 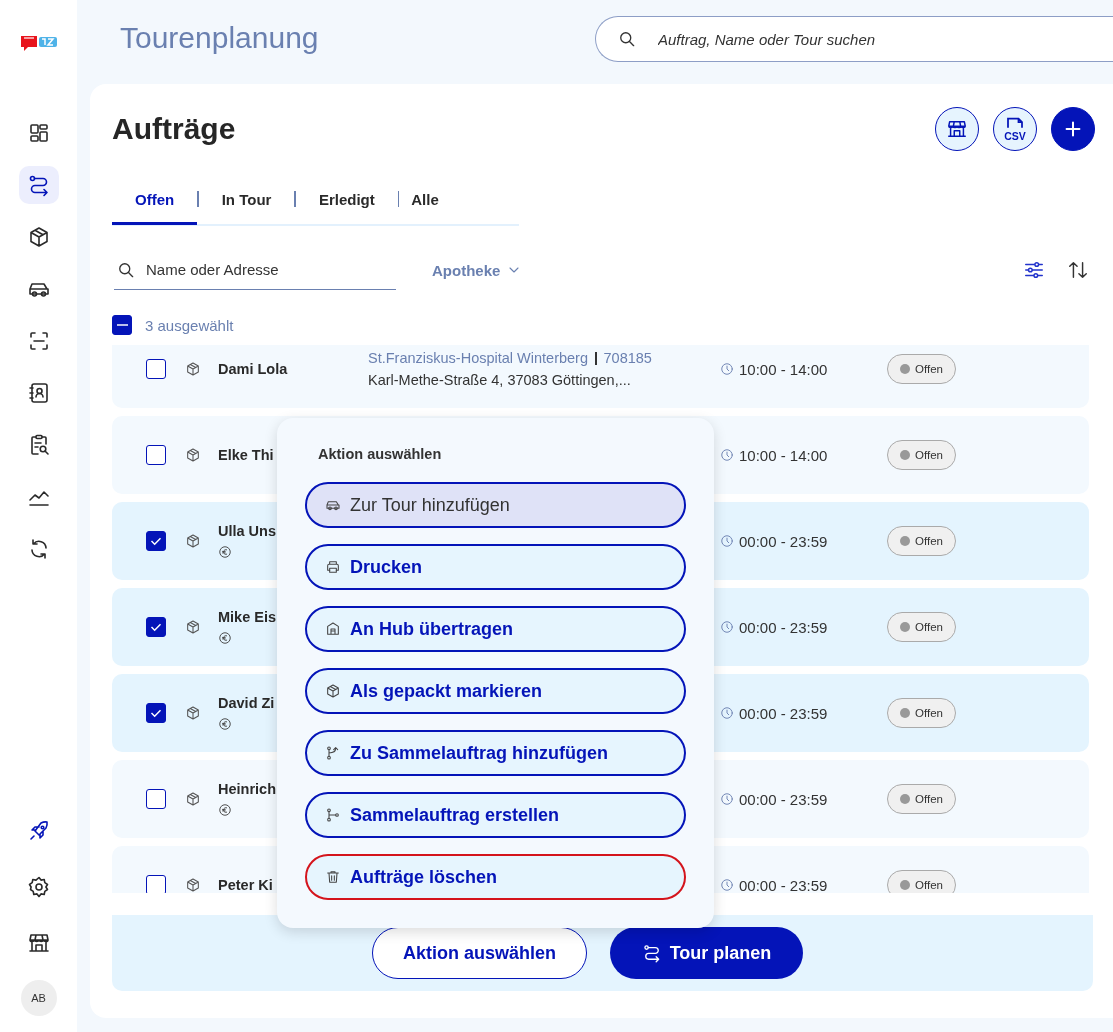 What do you see at coordinates (189, 325) in the screenshot?
I see `selection-count: 3 ausgewählt` at bounding box center [189, 325].